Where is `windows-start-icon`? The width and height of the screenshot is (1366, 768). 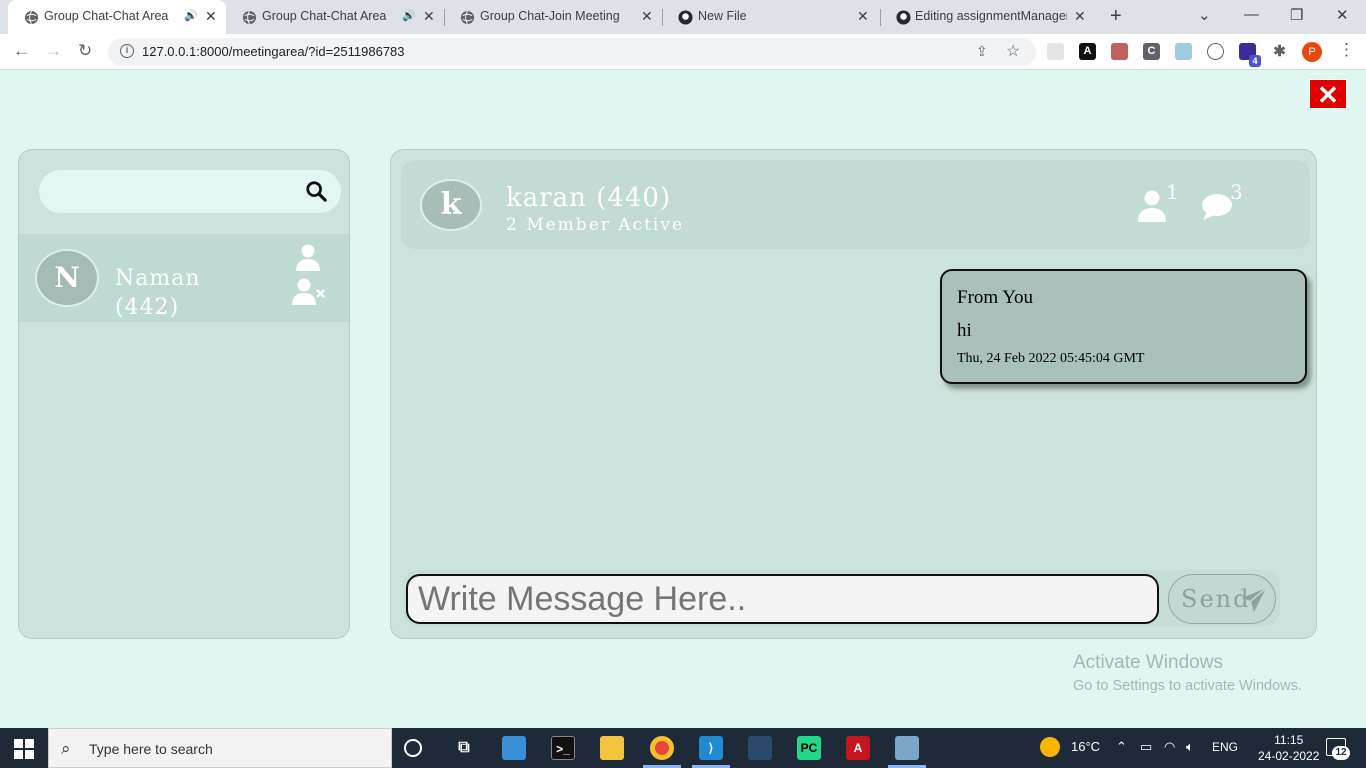 windows-start-icon is located at coordinates (24, 749).